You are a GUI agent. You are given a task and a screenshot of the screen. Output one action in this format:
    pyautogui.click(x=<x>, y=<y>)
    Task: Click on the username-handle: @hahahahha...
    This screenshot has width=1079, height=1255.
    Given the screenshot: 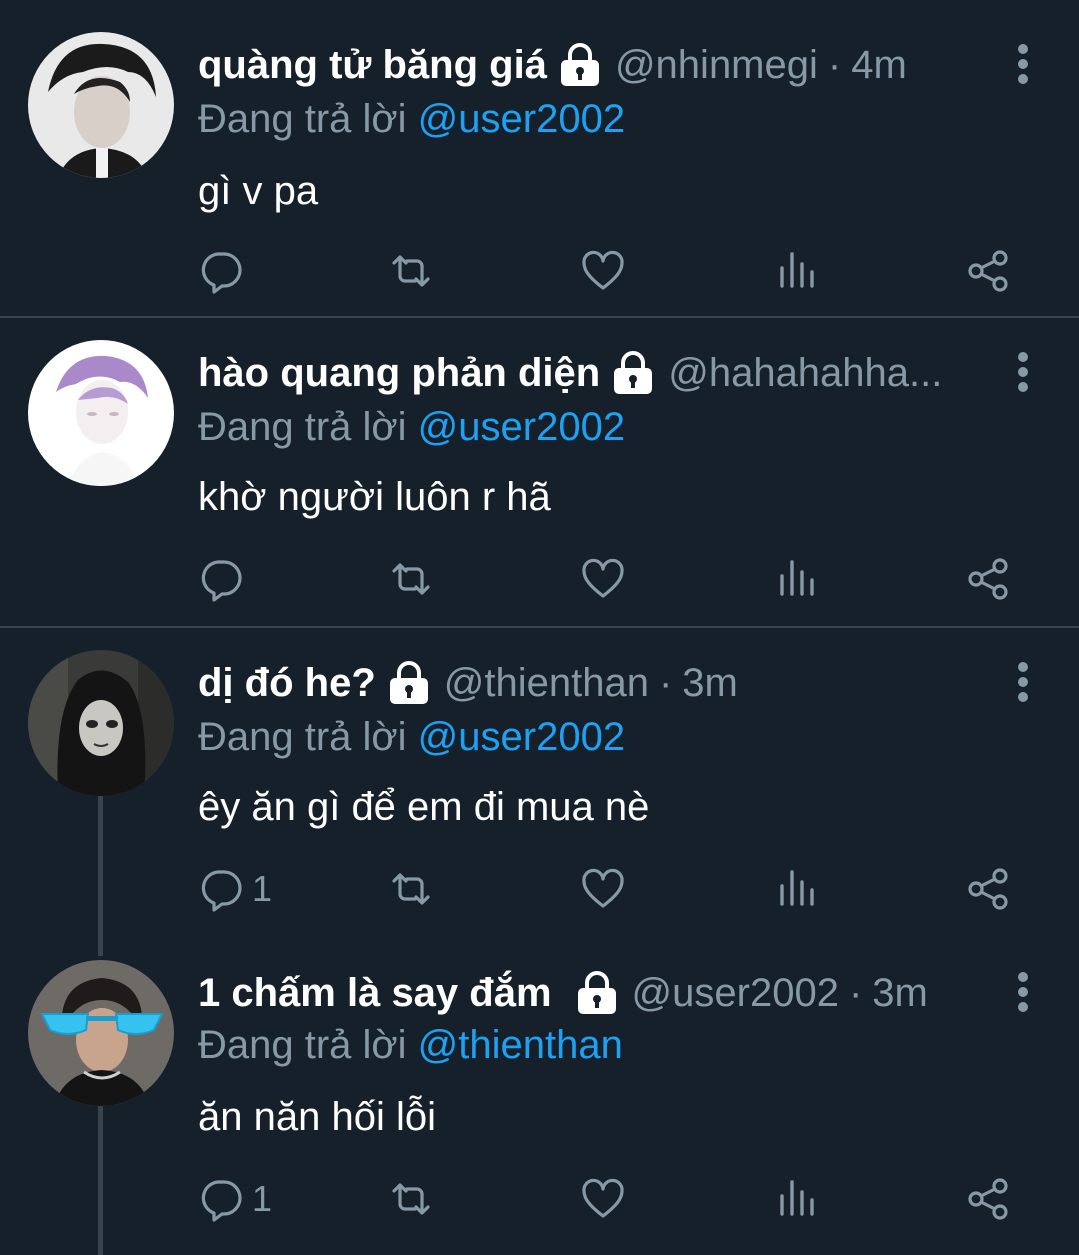 What is the action you would take?
    pyautogui.click(x=805, y=373)
    